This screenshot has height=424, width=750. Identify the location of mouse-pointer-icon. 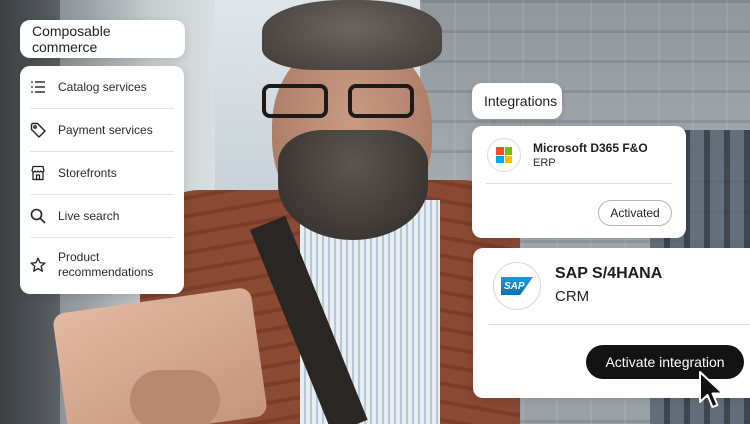
(711, 389).